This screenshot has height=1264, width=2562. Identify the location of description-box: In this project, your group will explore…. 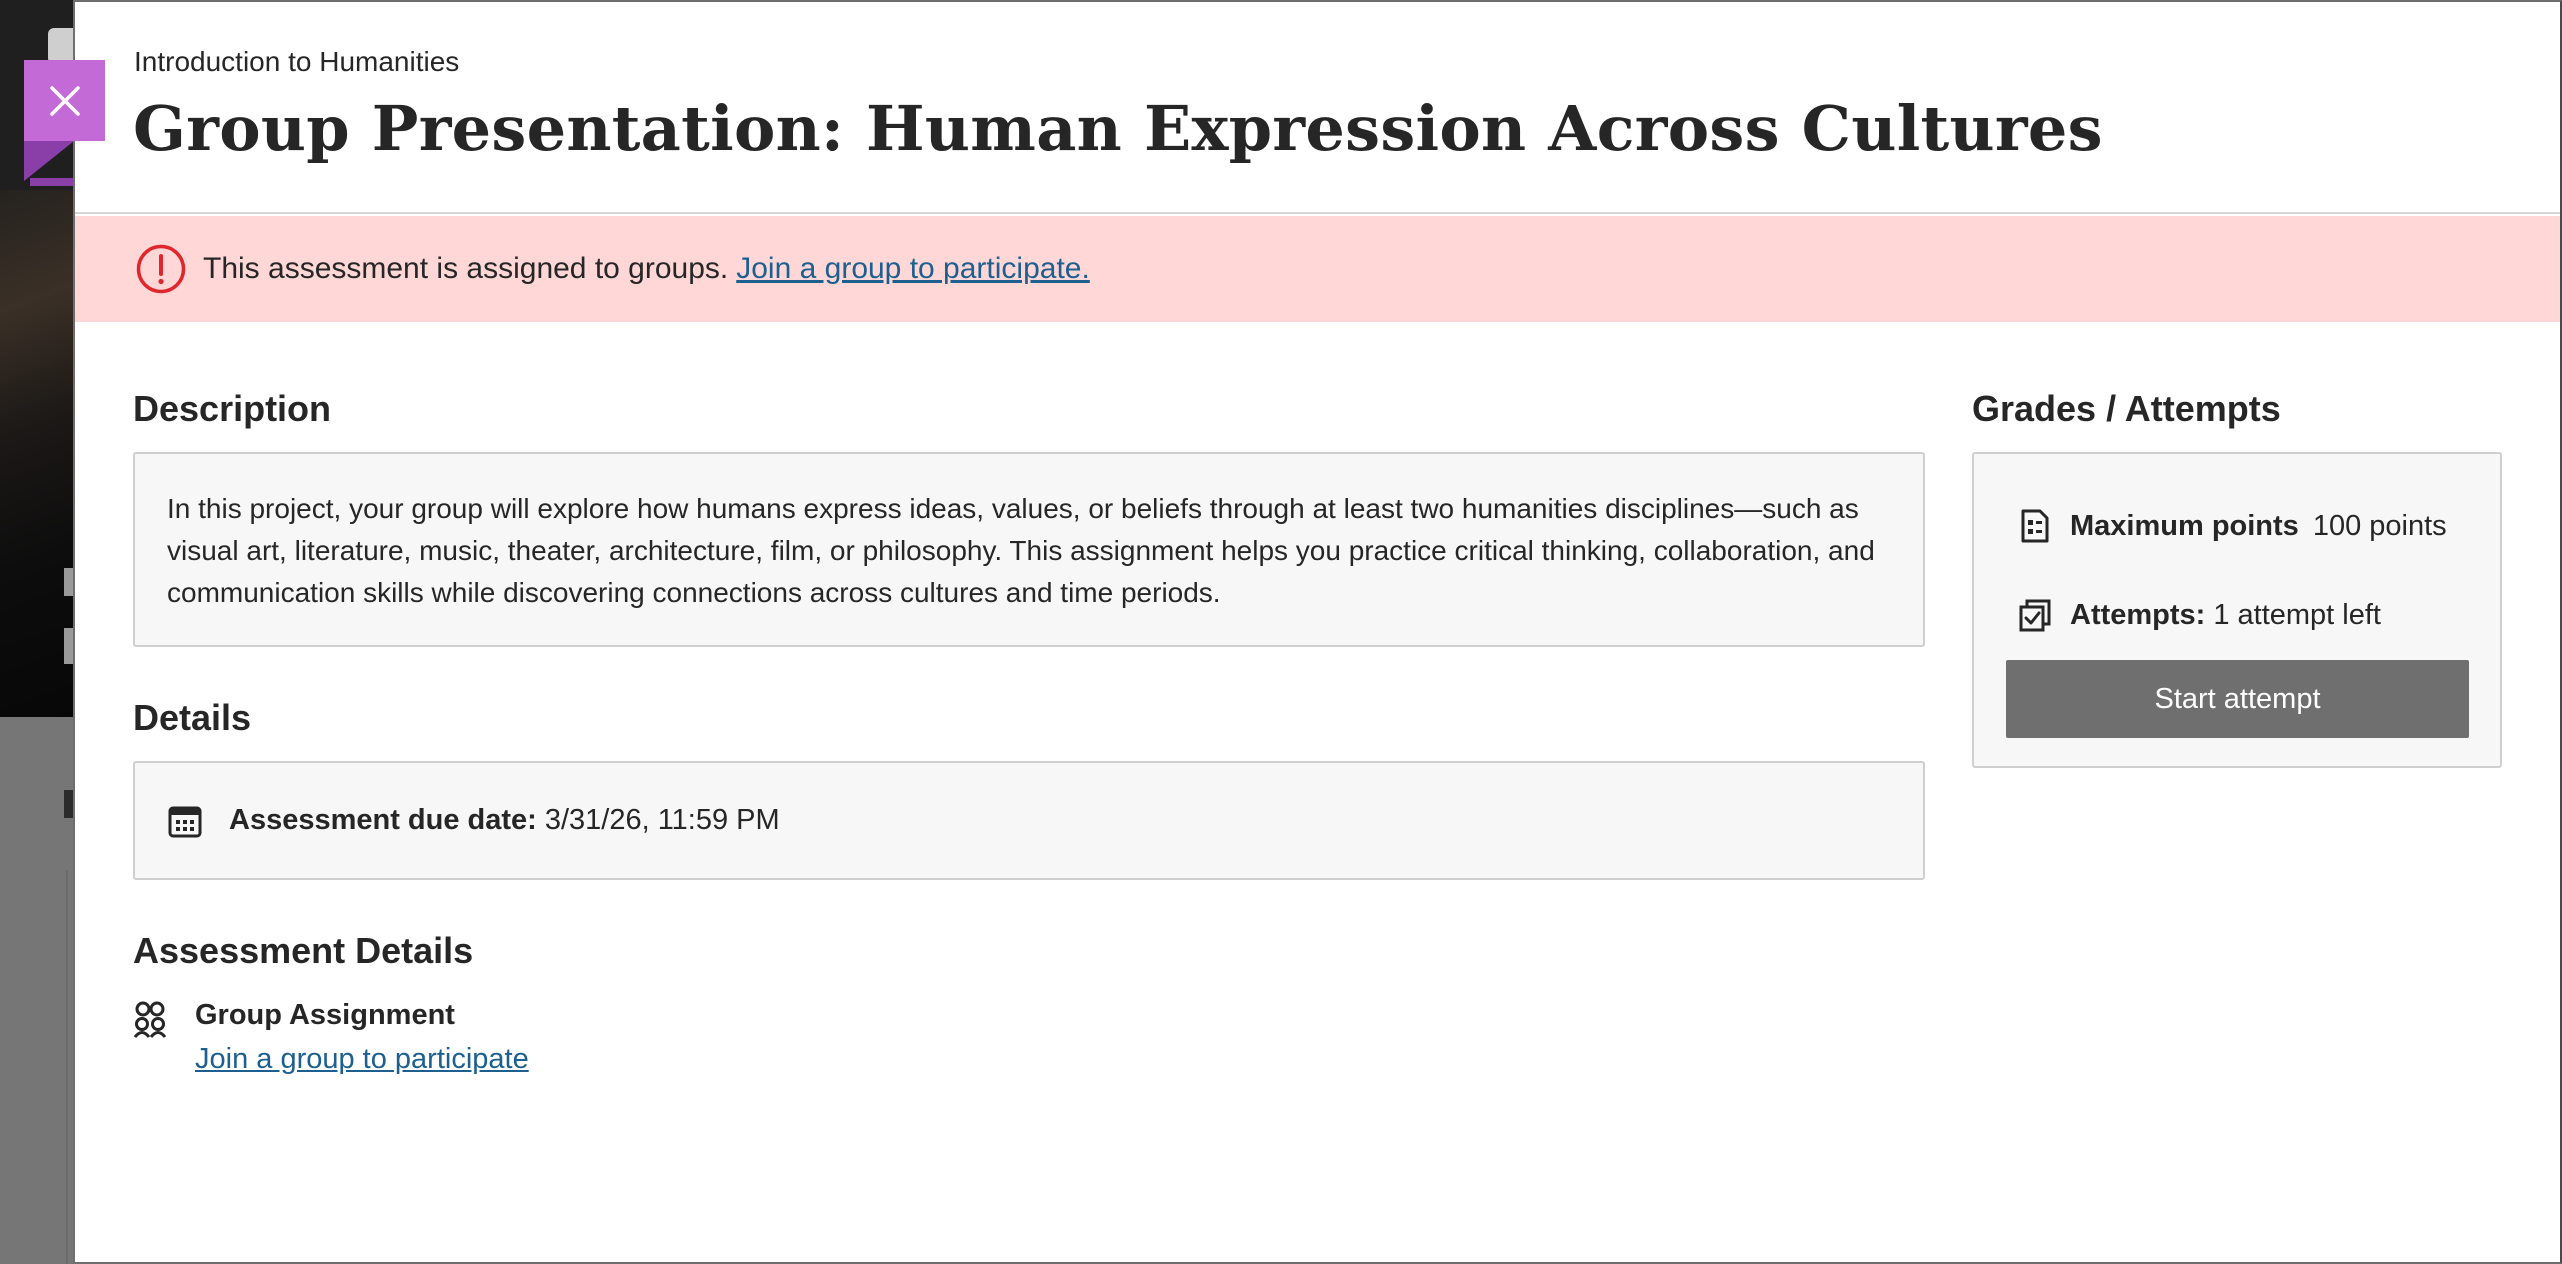
(1029, 549).